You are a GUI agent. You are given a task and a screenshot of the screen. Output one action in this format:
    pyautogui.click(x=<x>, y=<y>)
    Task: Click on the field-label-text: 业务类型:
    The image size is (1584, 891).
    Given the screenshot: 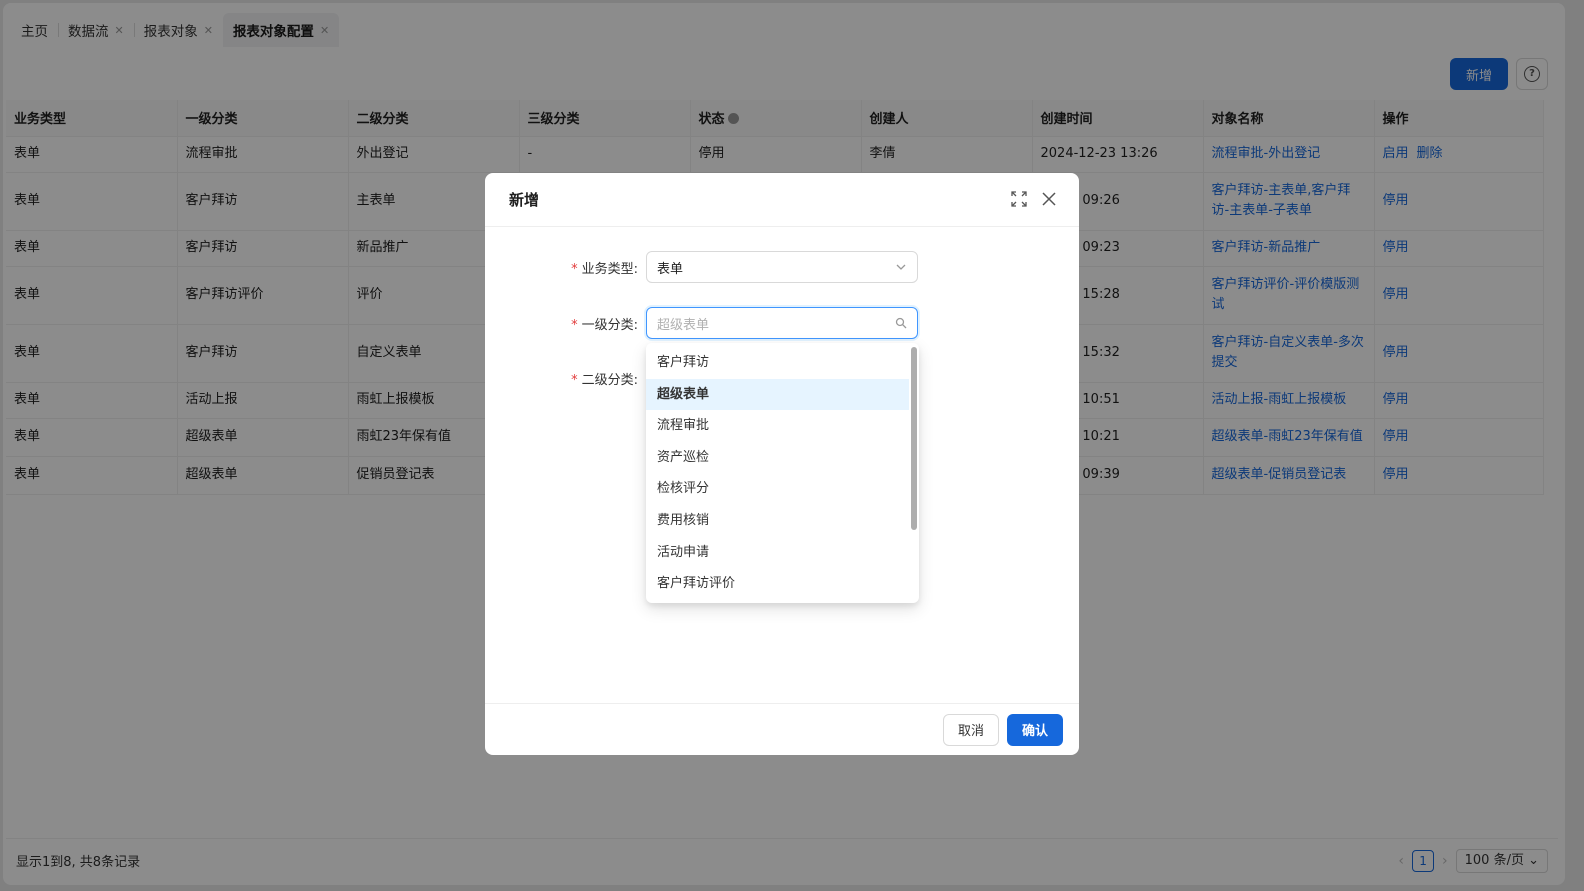 What is the action you would take?
    pyautogui.click(x=609, y=269)
    